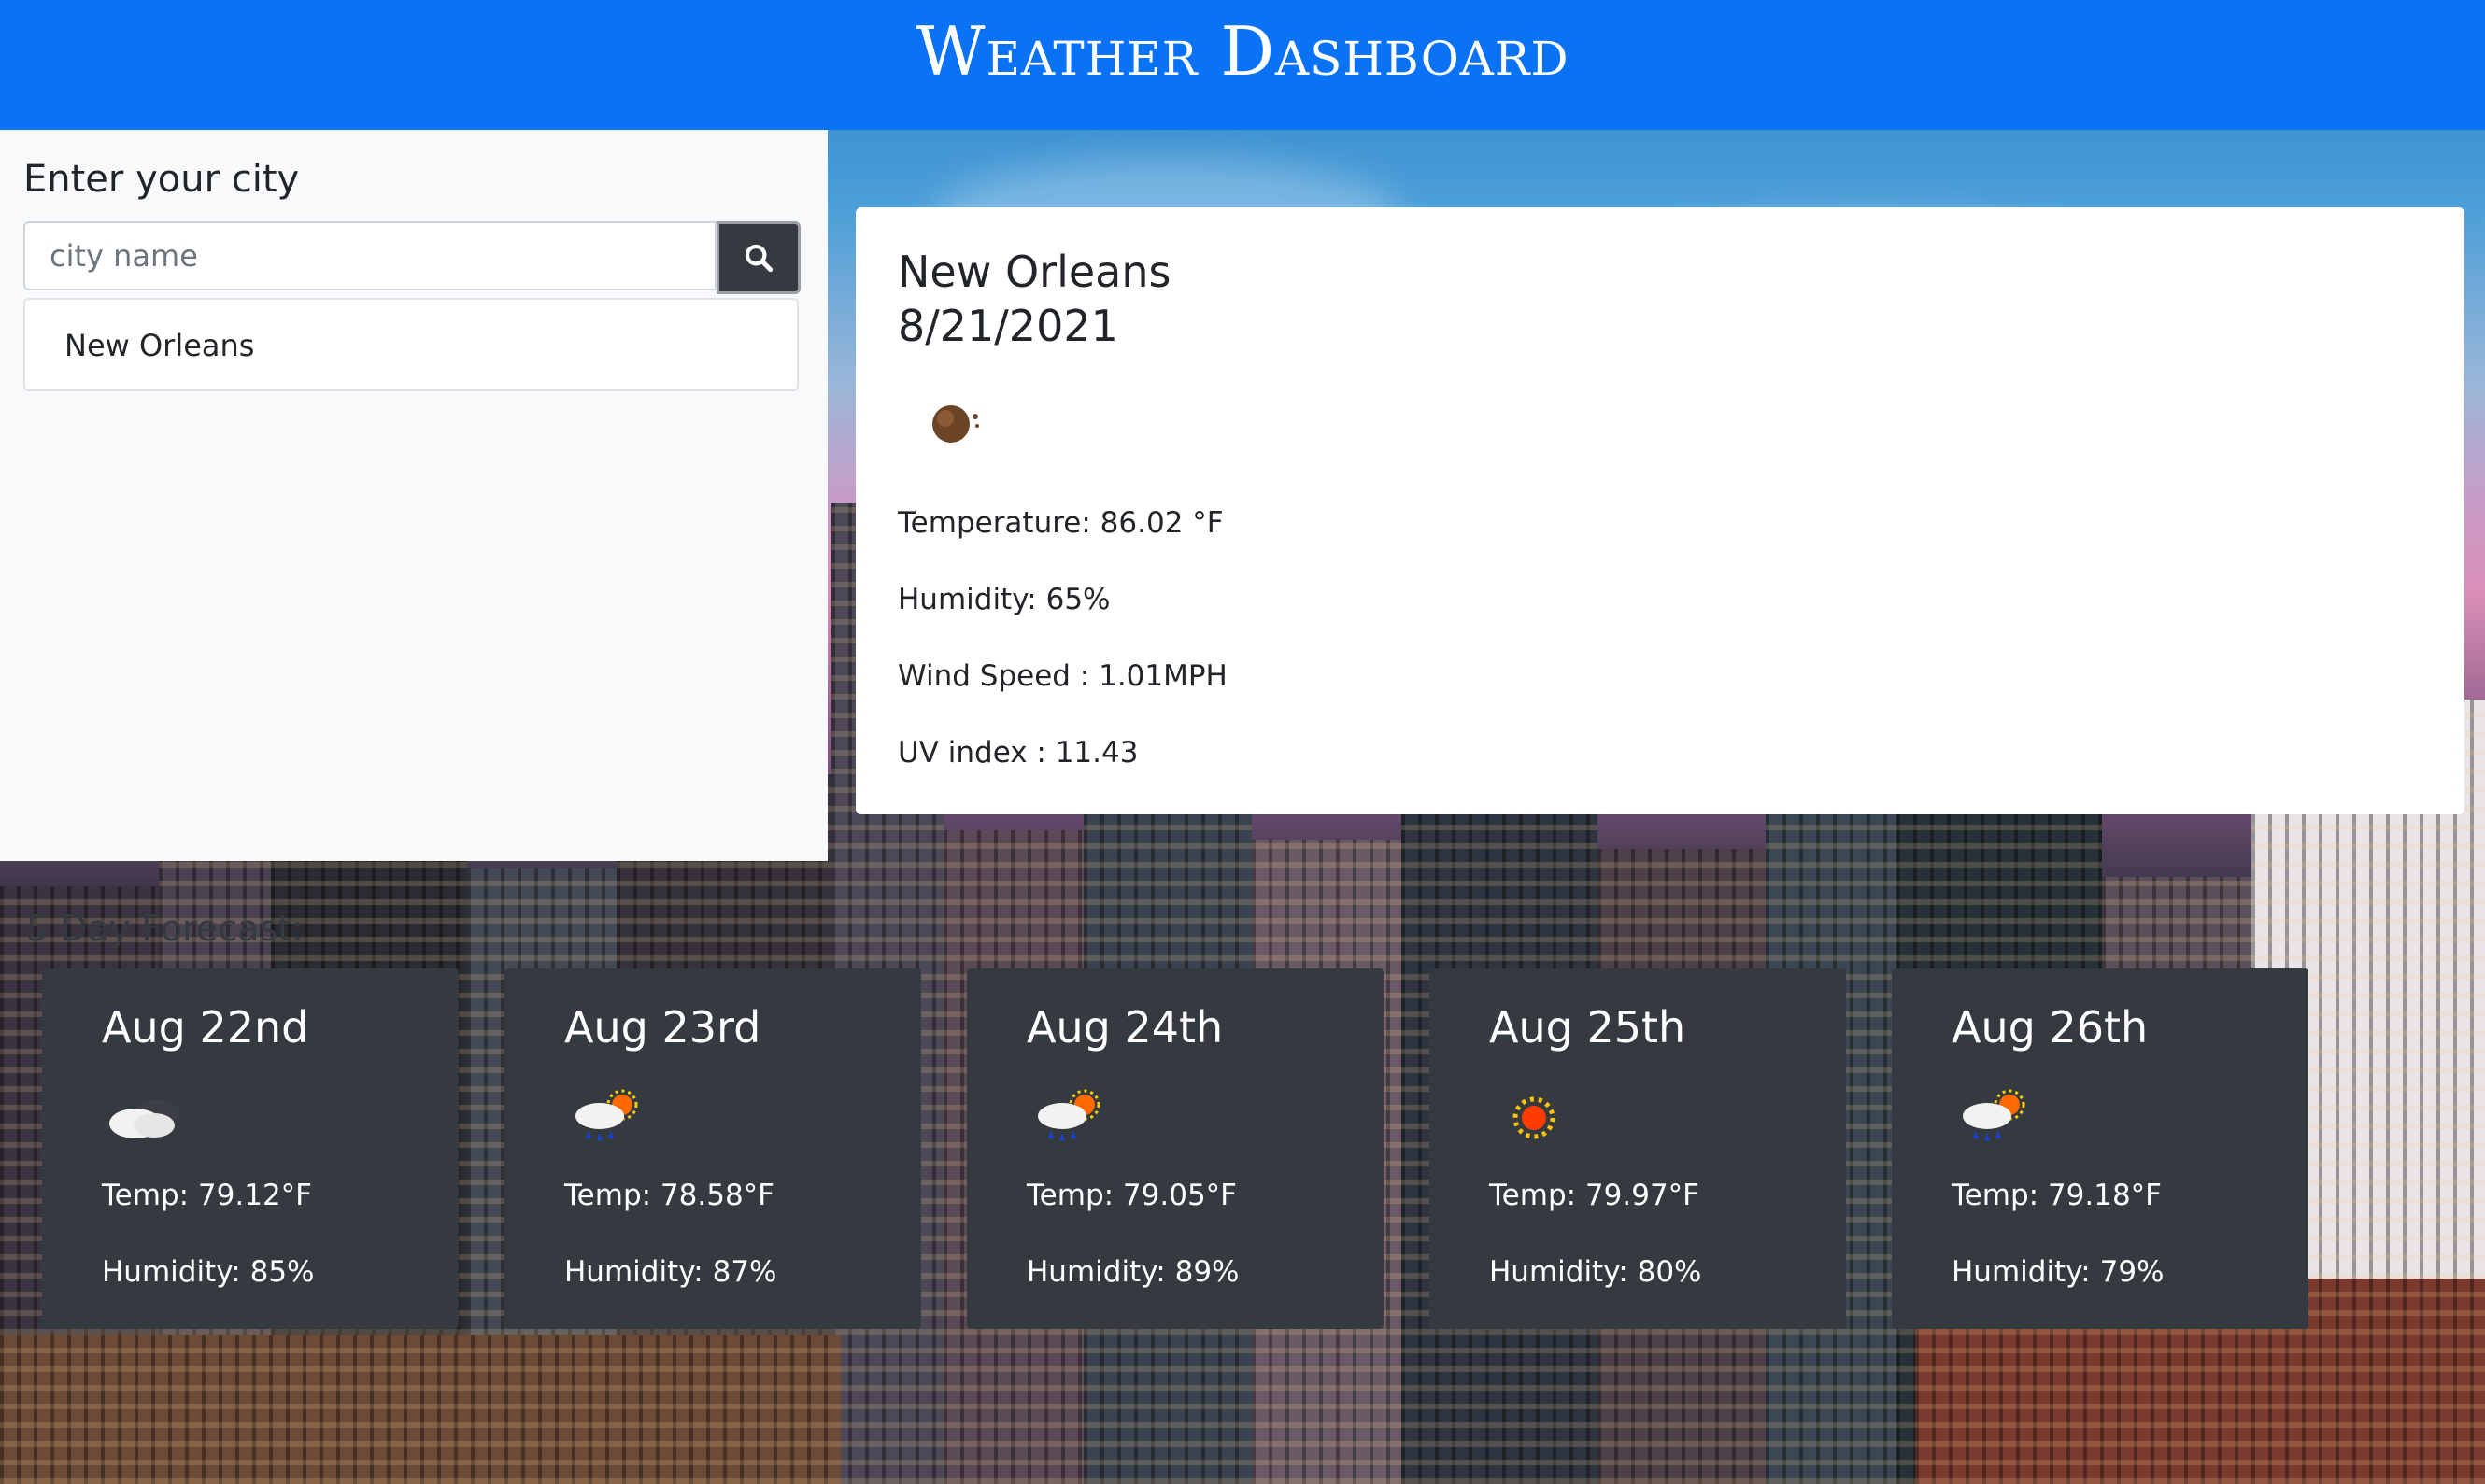 The image size is (2485, 1484). Describe the element at coordinates (161, 179) in the screenshot. I see `search-label: Enter your city` at that location.